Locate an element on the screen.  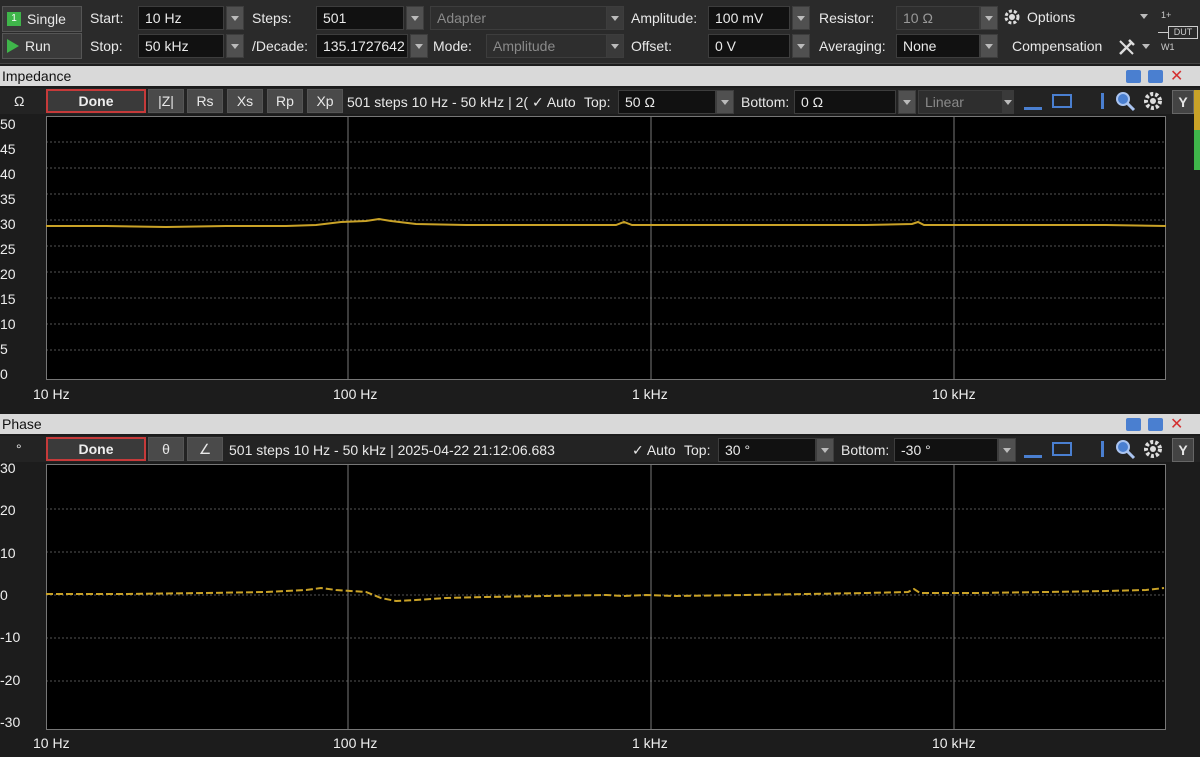
steps-field: 501 is located at coordinates (360, 18).